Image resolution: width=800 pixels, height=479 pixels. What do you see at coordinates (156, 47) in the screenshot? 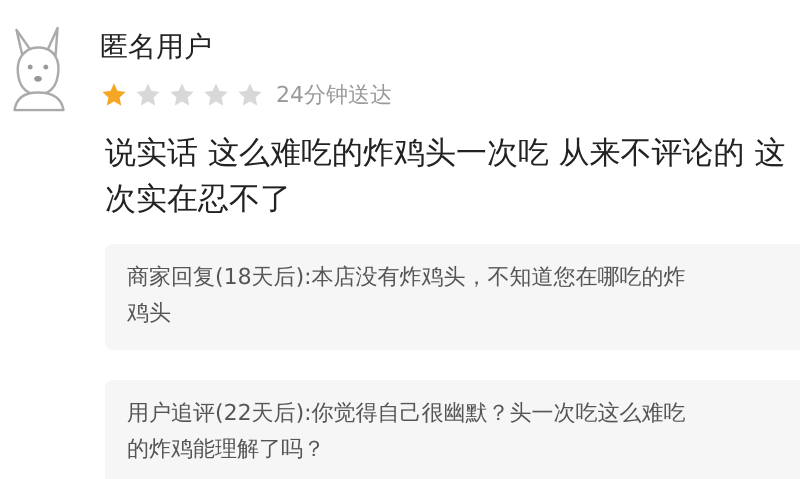
I see `user-name: 匿名用户` at bounding box center [156, 47].